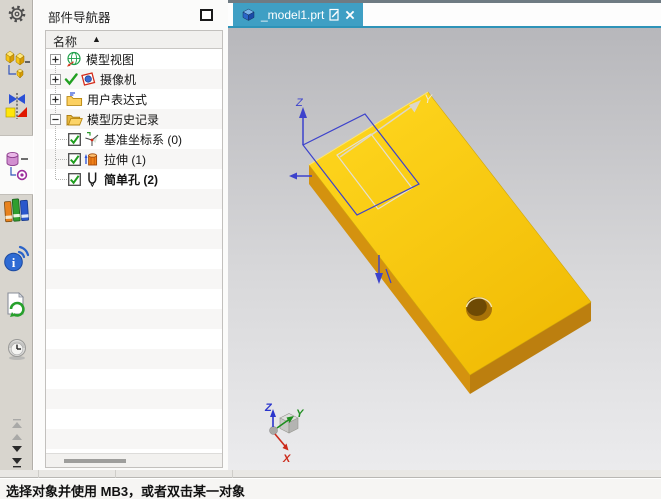 This screenshot has height=499, width=661. I want to click on tree-item-label: 基准坐标系 (0), so click(143, 139).